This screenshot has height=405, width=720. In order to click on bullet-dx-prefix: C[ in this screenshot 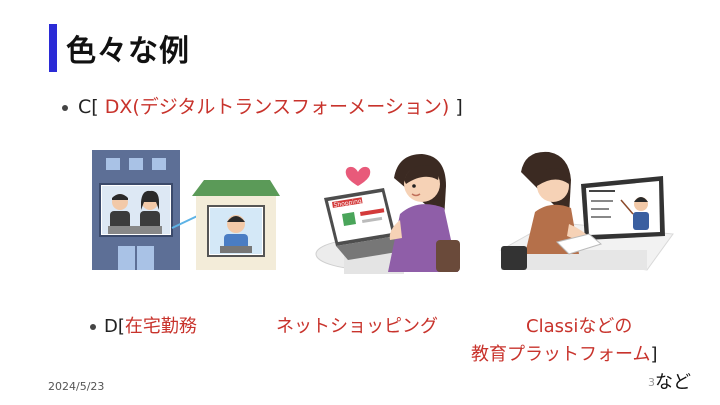, I will do `click(91, 107)`.